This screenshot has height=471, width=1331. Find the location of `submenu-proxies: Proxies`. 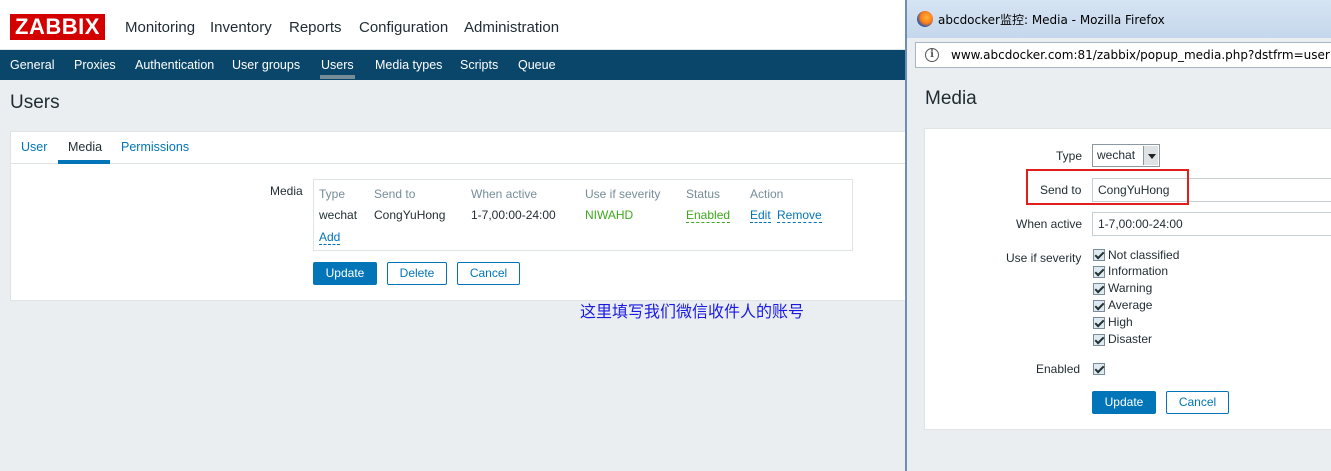

submenu-proxies: Proxies is located at coordinates (95, 65).